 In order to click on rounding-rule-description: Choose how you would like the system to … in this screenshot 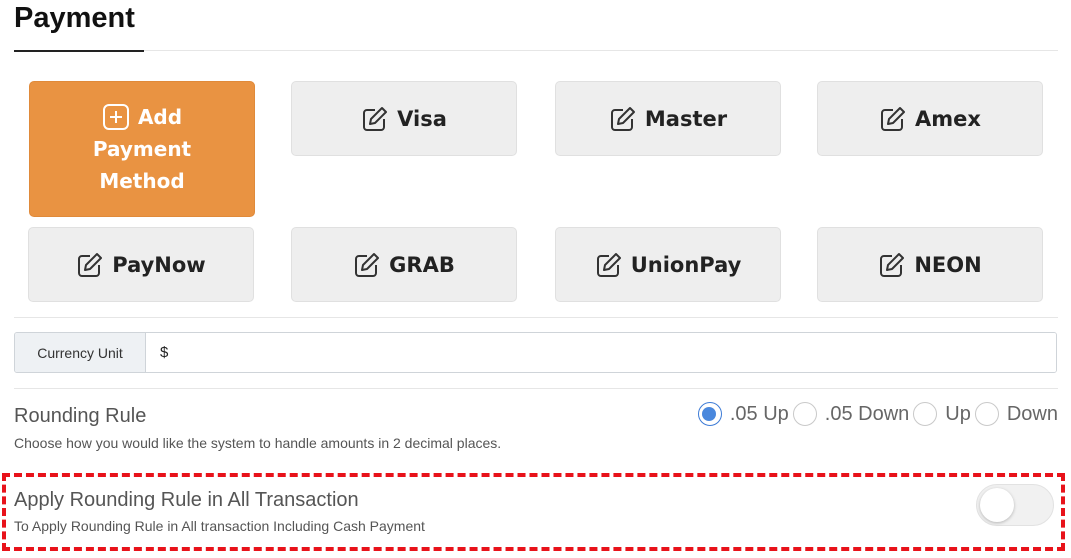, I will do `click(258, 443)`.